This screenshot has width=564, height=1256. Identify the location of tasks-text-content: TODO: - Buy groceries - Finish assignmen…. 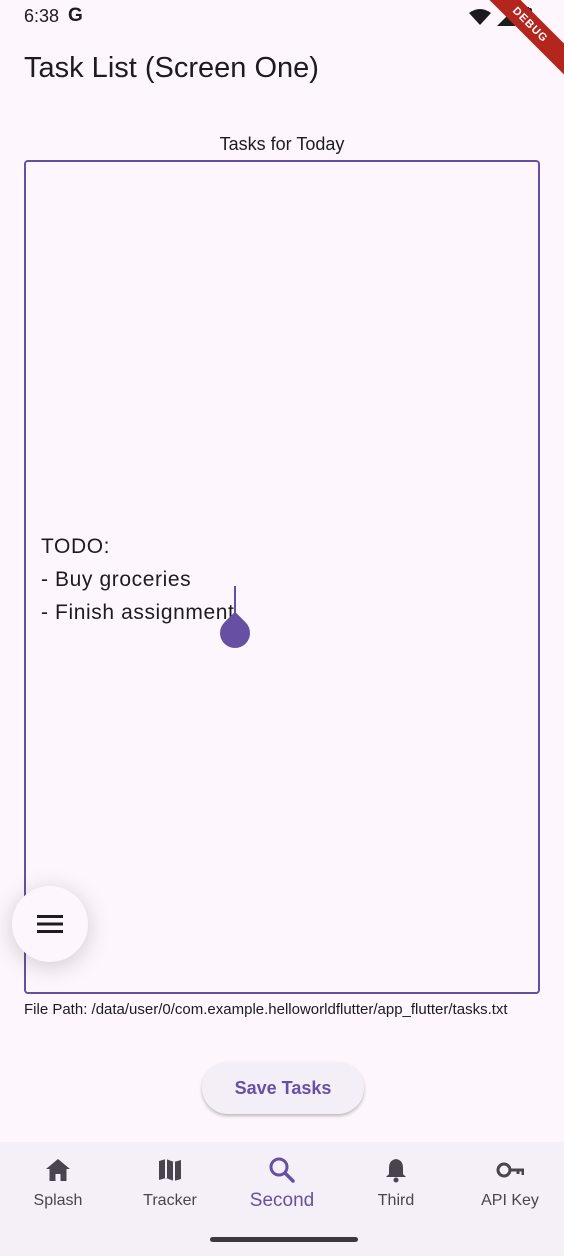
(149, 592).